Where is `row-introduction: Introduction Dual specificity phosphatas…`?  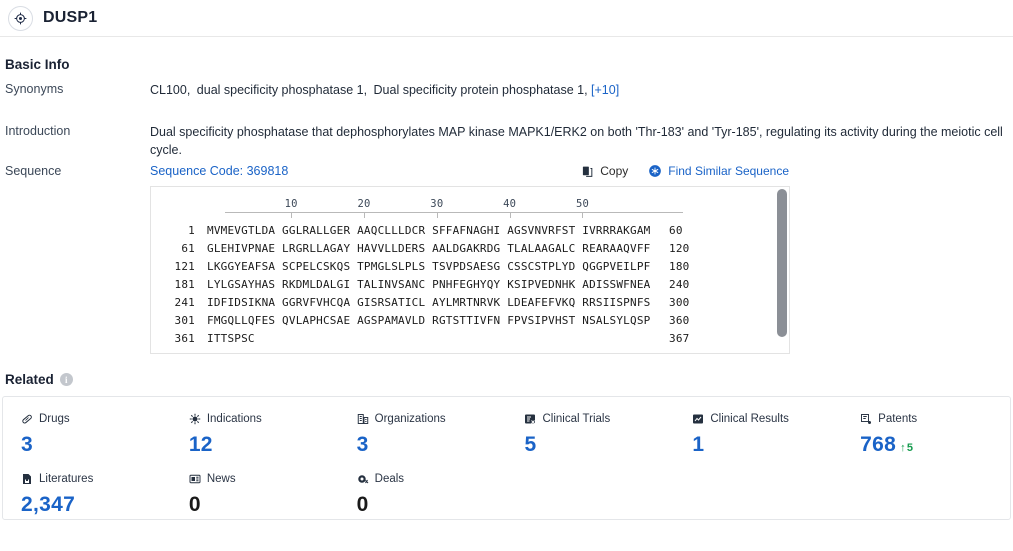 row-introduction: Introduction Dual specificity phosphatas… is located at coordinates (506, 144).